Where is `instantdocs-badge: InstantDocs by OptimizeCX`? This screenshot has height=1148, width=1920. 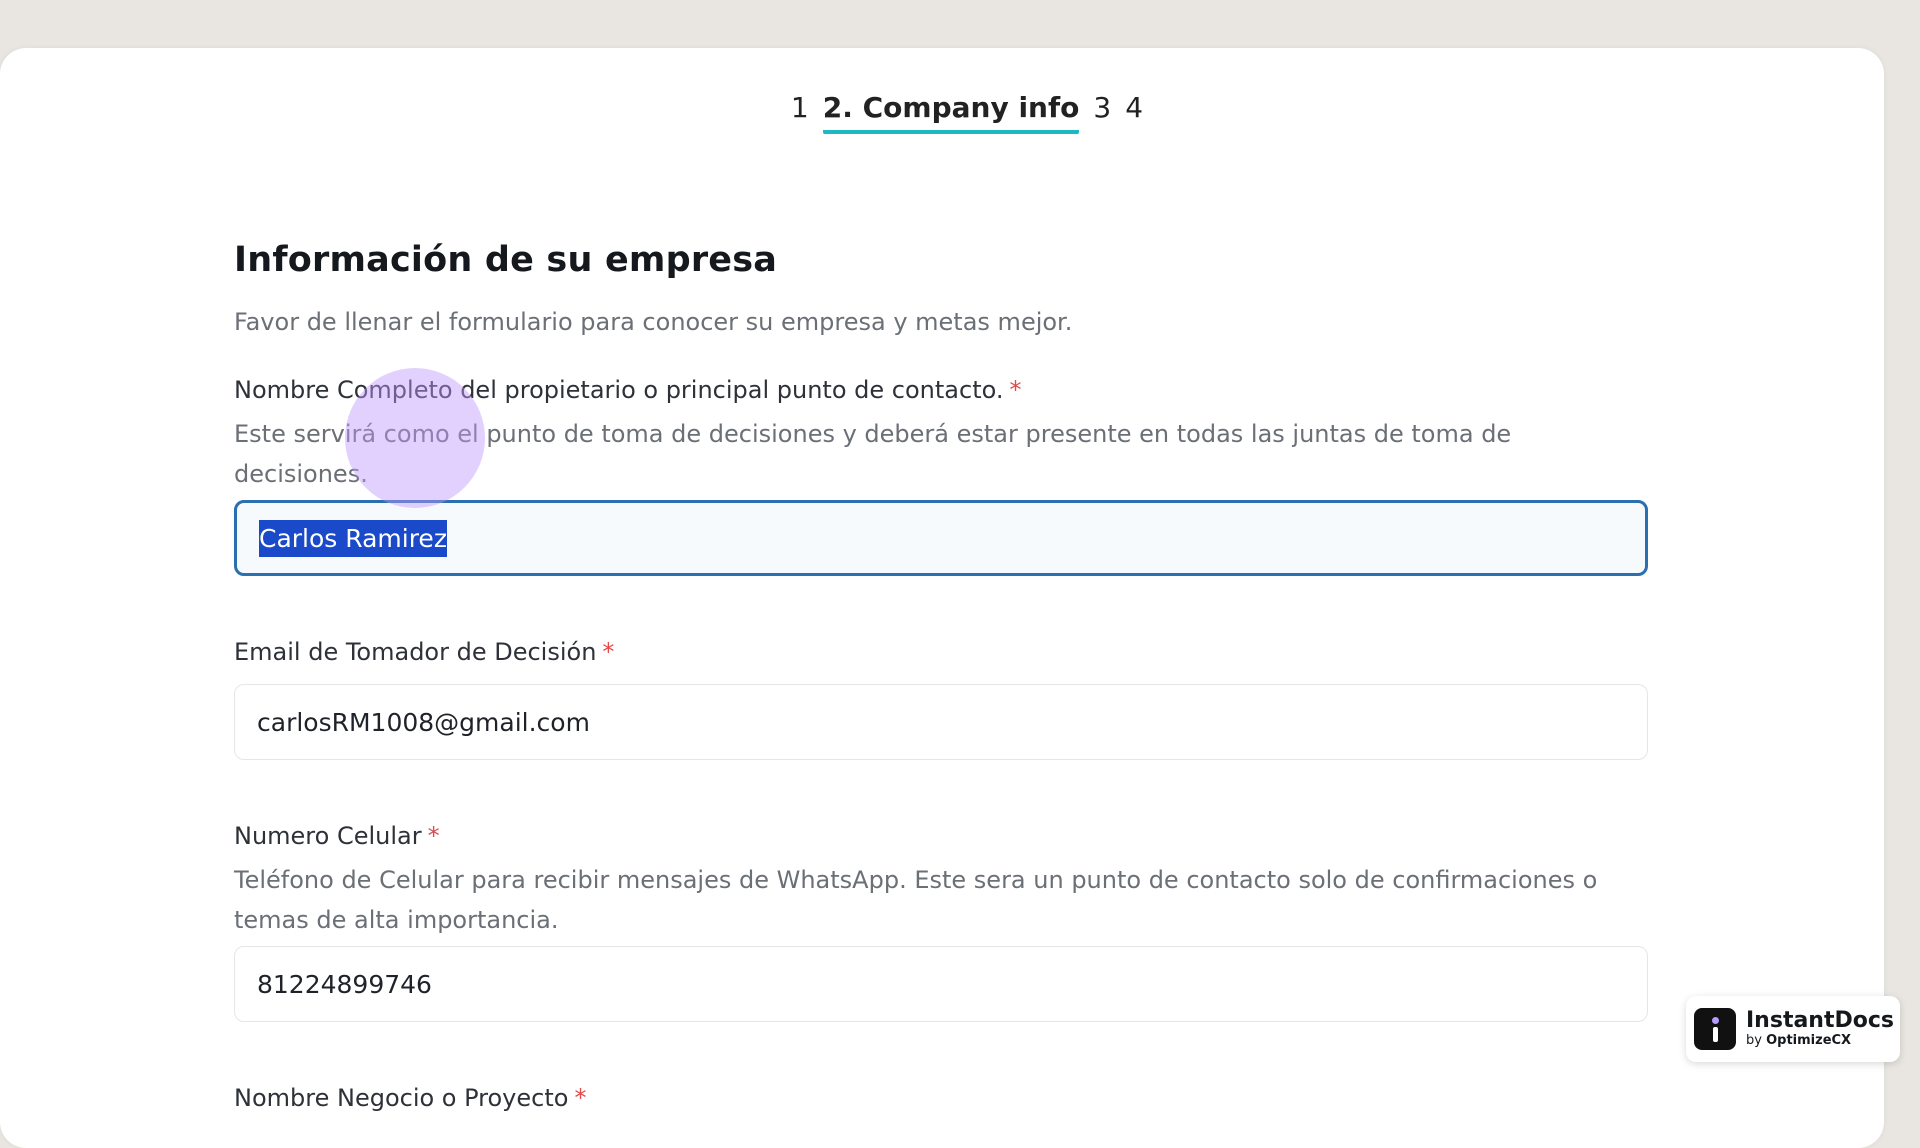 instantdocs-badge: InstantDocs by OptimizeCX is located at coordinates (1793, 1029).